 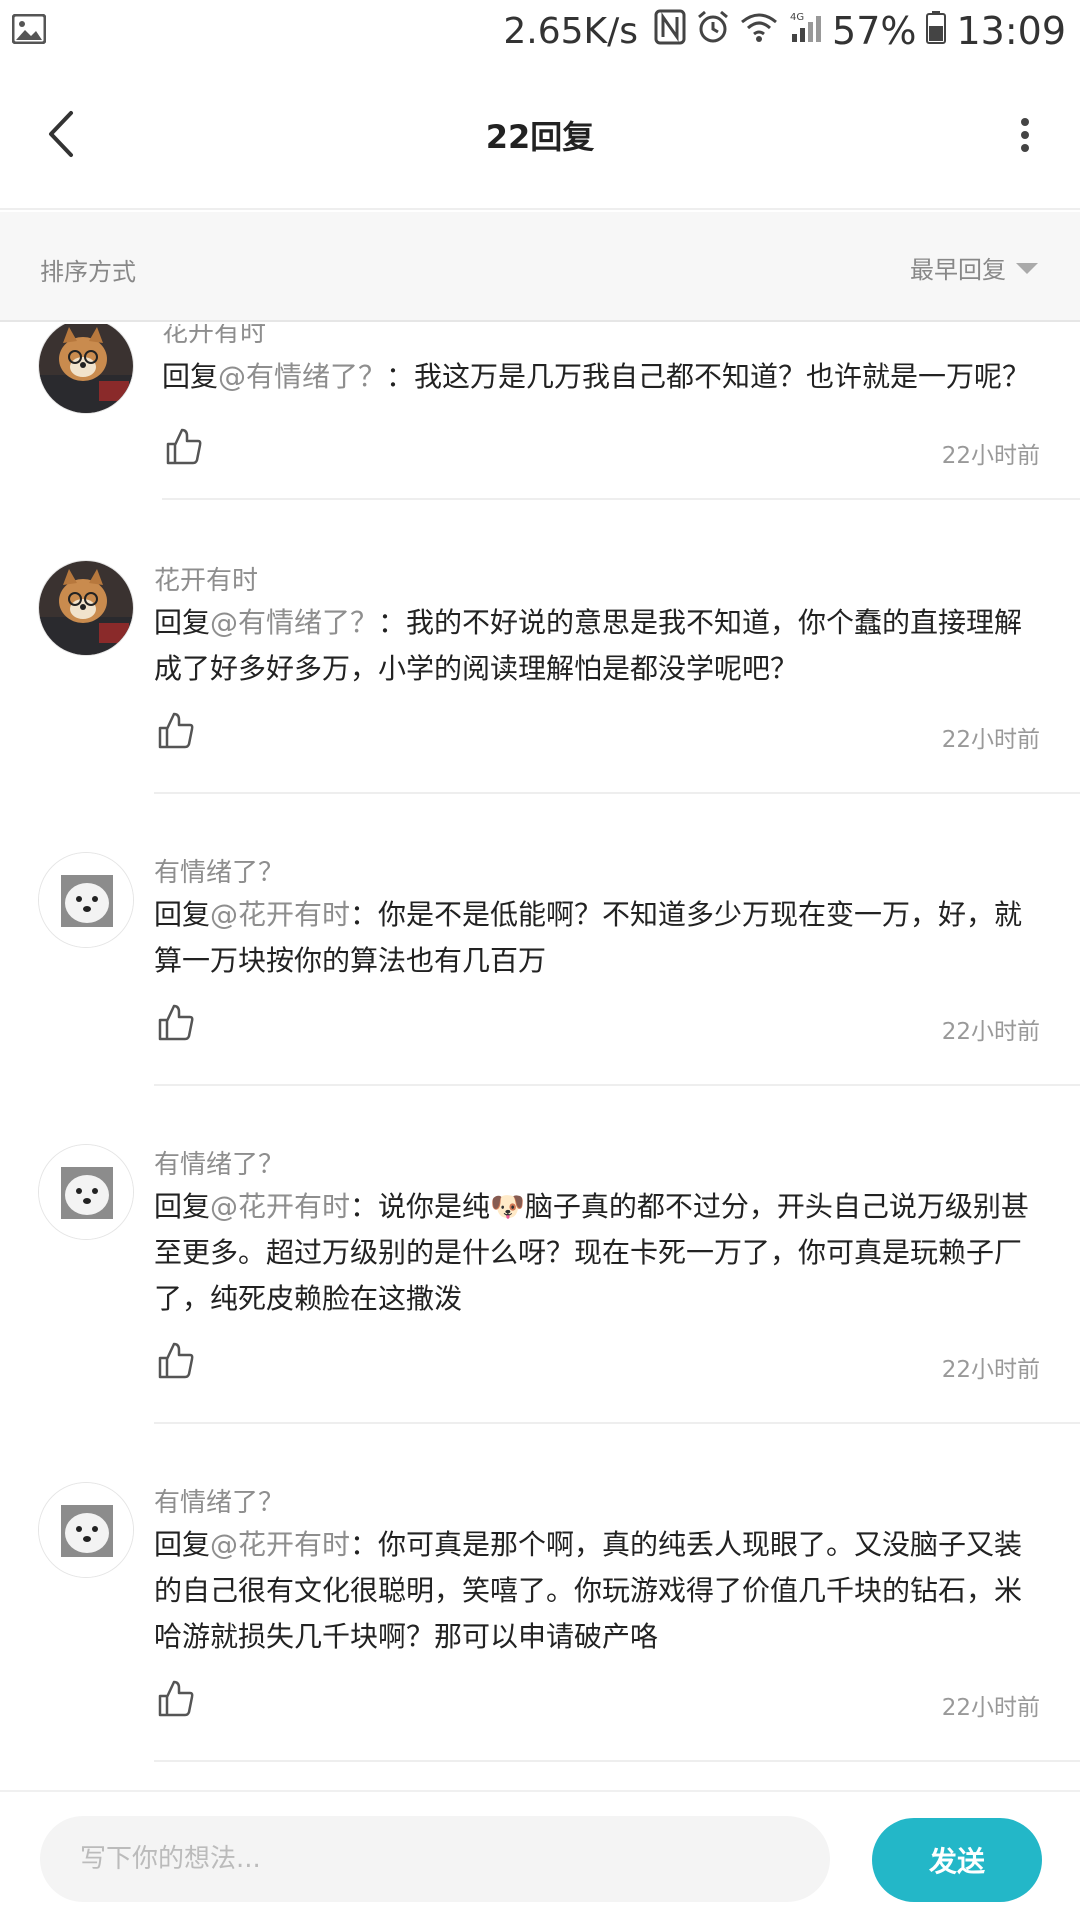 What do you see at coordinates (936, 31) in the screenshot?
I see `battery-icon` at bounding box center [936, 31].